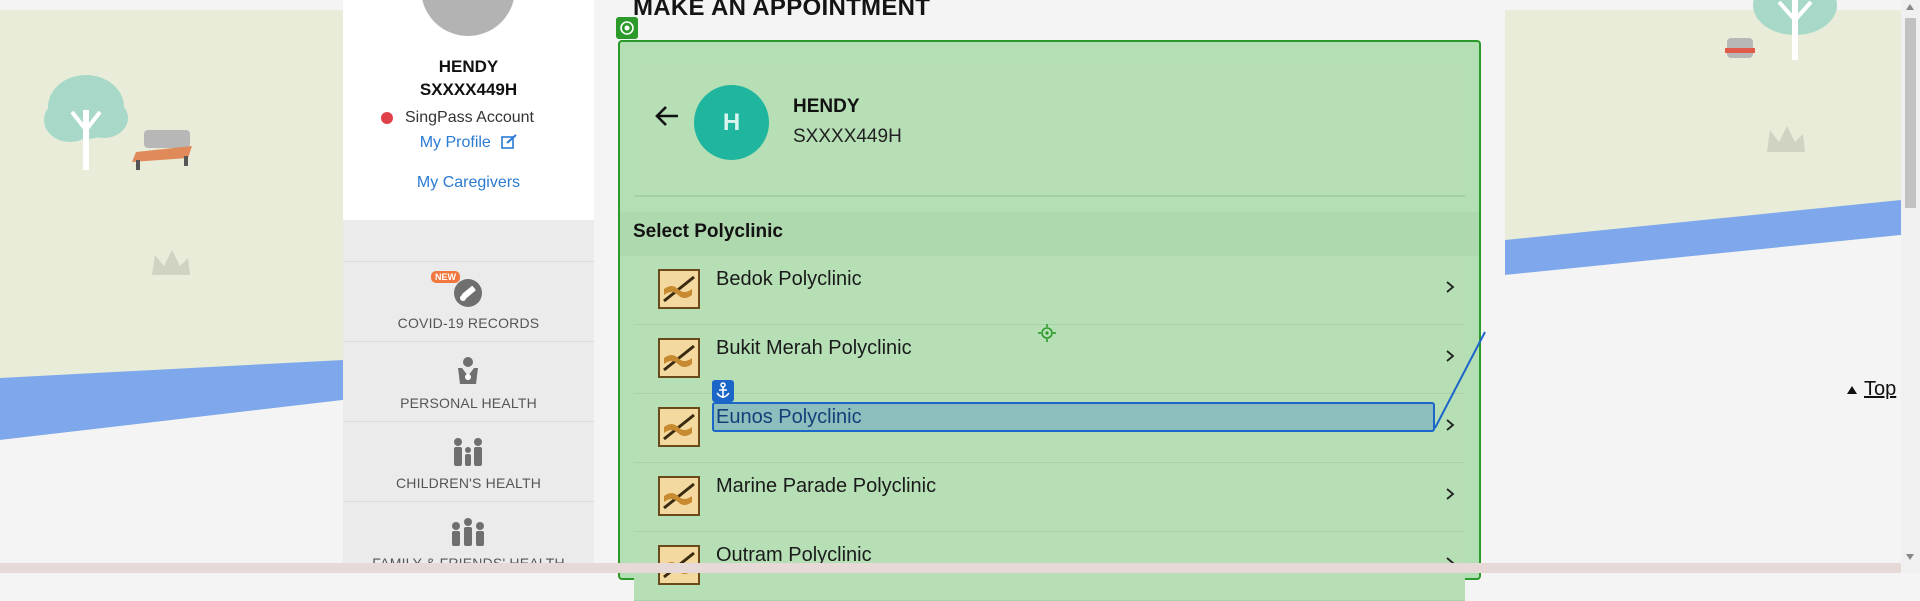 Image resolution: width=1920 pixels, height=601 pixels. Describe the element at coordinates (1460, 380) in the screenshot. I see `annotation-connector` at that location.